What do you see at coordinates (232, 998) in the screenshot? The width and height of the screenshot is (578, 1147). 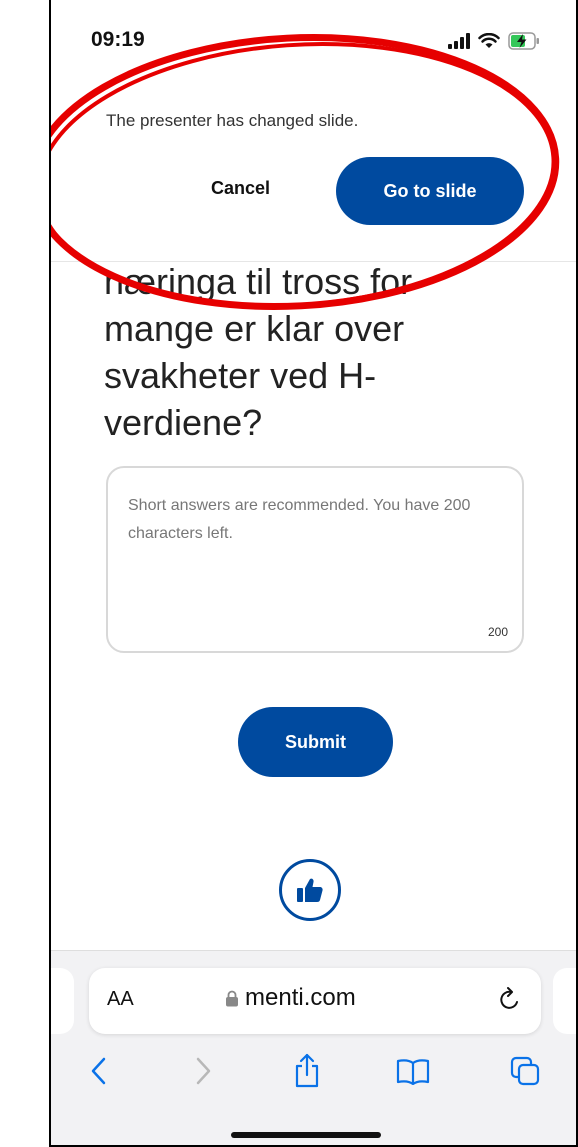 I see `lock-icon` at bounding box center [232, 998].